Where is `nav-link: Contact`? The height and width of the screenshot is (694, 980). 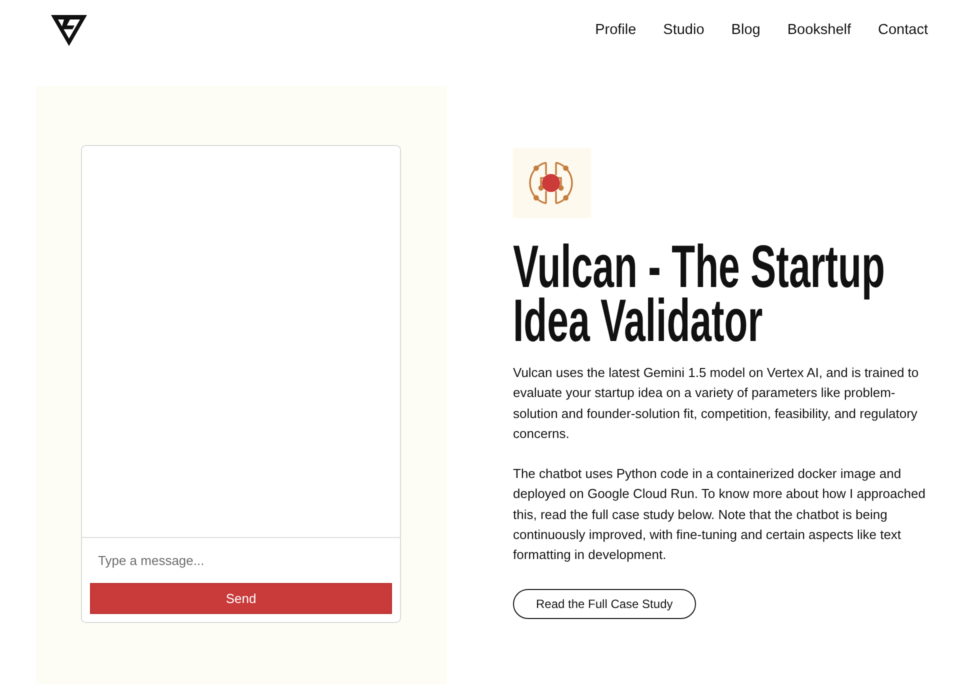 nav-link: Contact is located at coordinates (903, 30).